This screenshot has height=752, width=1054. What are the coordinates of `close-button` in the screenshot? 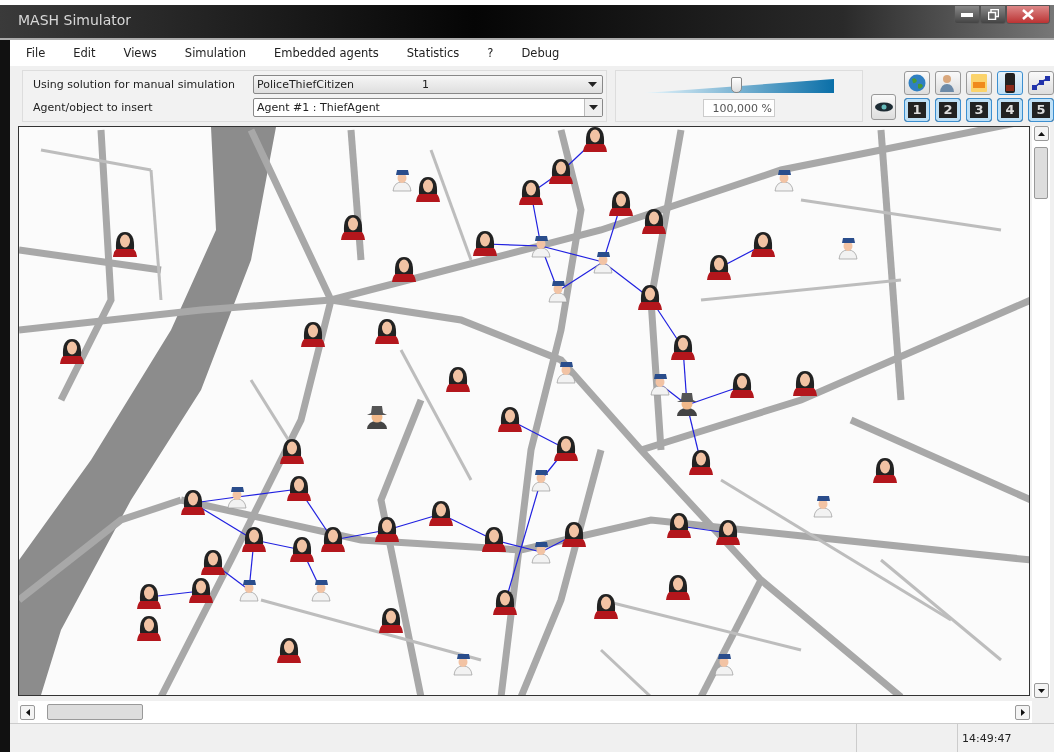 It's located at (1028, 14).